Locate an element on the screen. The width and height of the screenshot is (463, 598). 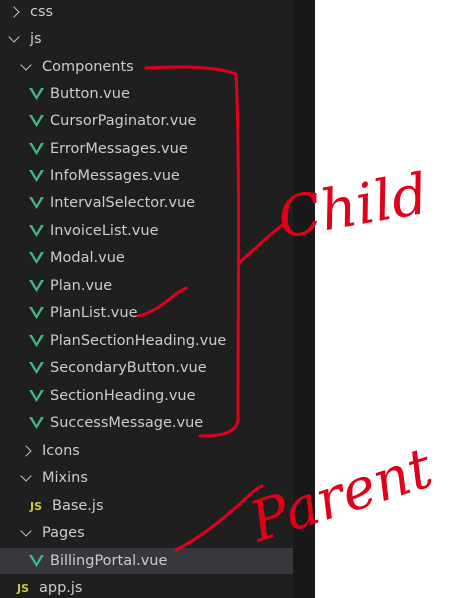
file-label: Modal.vue is located at coordinates (87, 258).